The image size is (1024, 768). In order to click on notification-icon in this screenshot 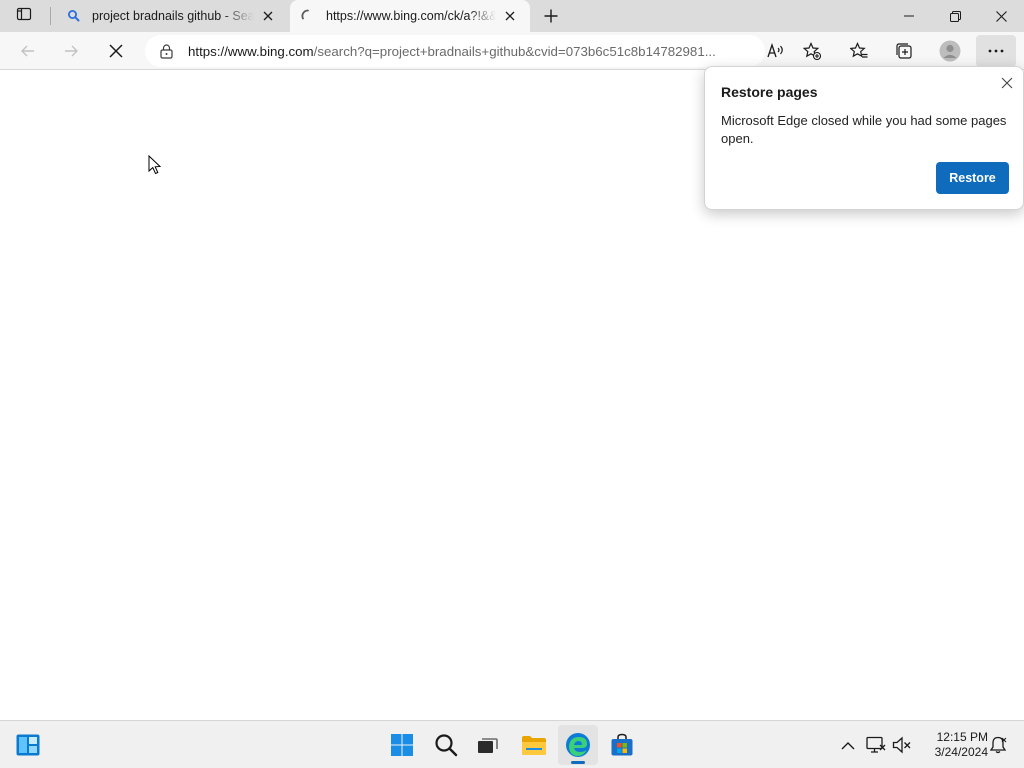, I will do `click(998, 745)`.